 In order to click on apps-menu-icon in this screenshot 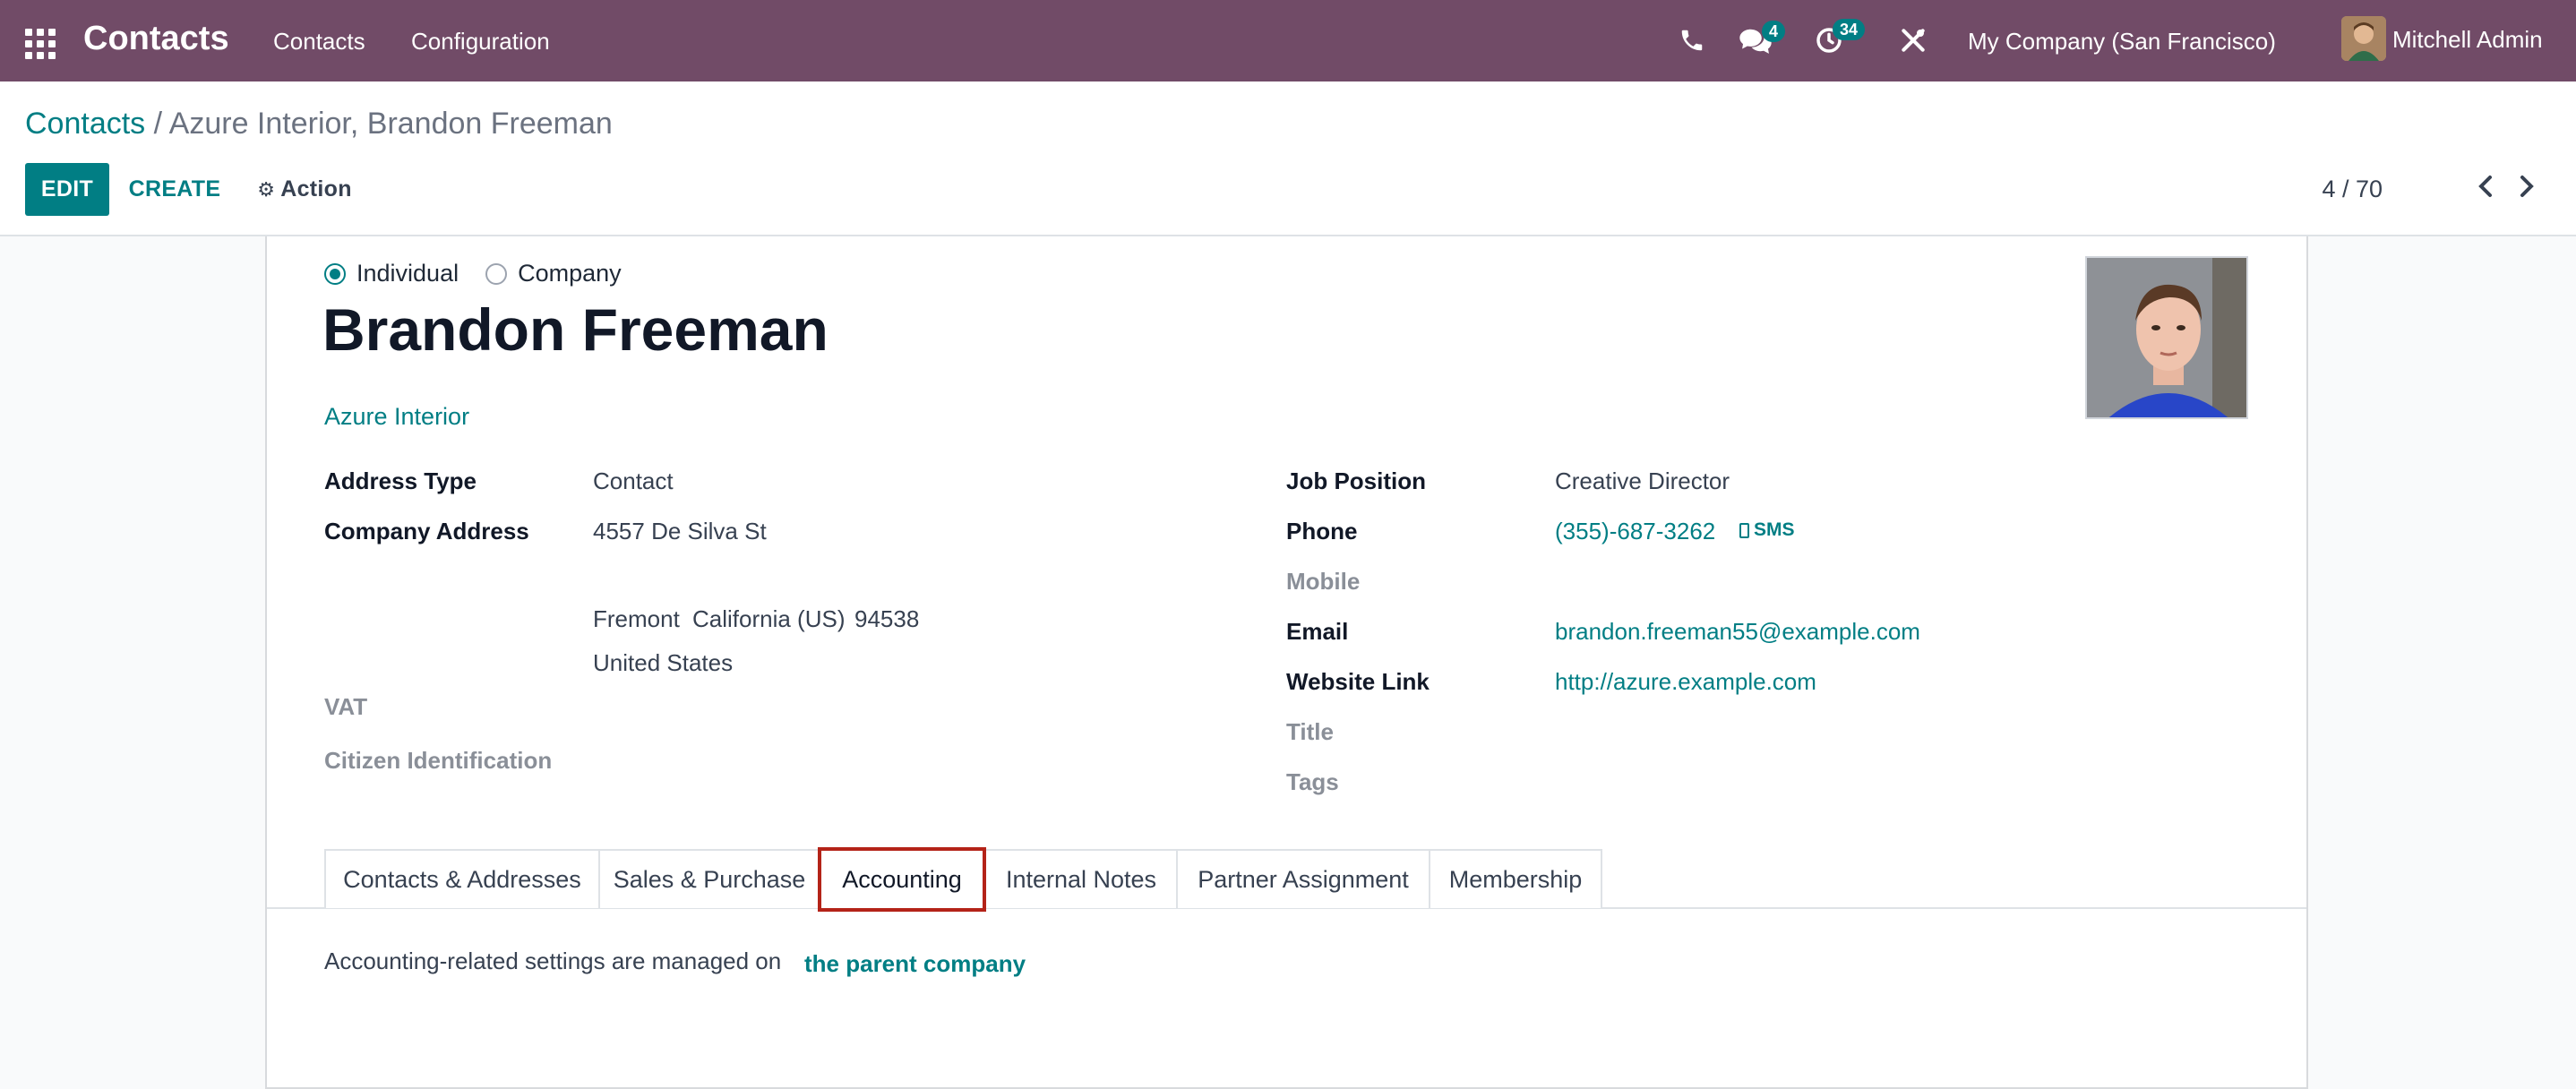, I will do `click(40, 44)`.